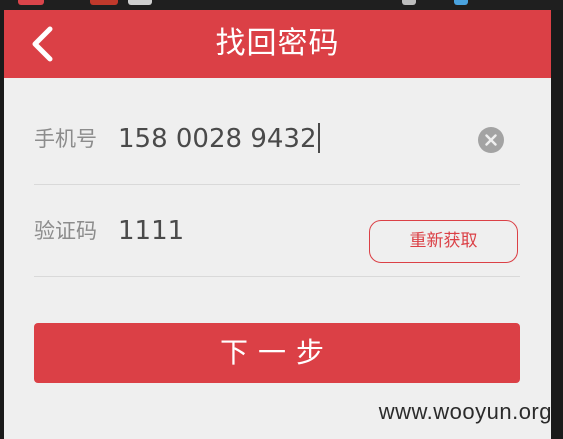 This screenshot has height=439, width=563. Describe the element at coordinates (281, 5) in the screenshot. I see `status-bar` at that location.